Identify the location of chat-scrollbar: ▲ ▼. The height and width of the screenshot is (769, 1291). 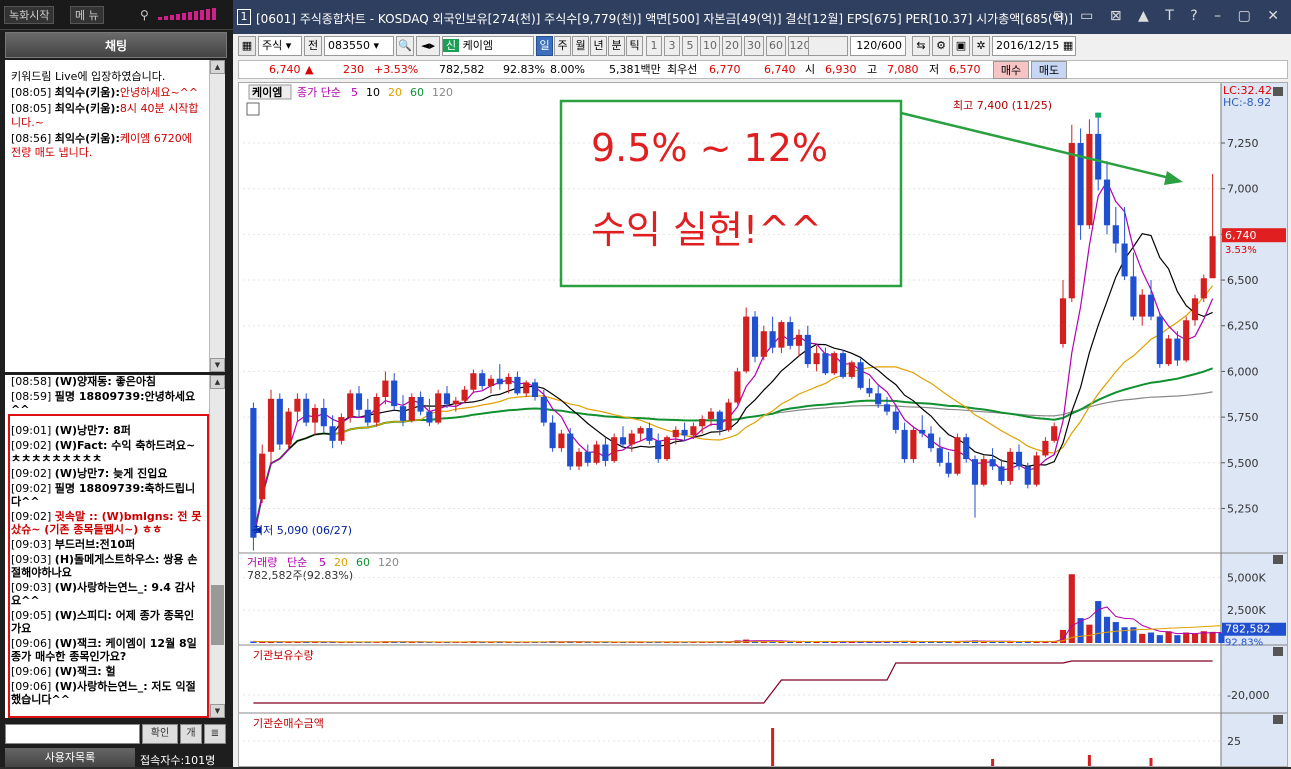
(217, 546).